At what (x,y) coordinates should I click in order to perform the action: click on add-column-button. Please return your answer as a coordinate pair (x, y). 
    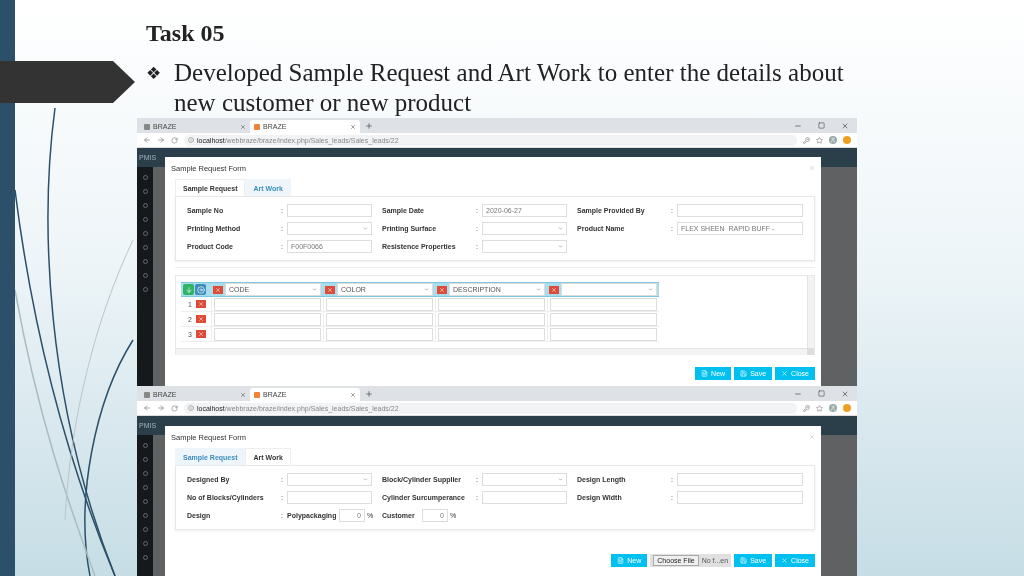
    Looking at the image, I should click on (200, 289).